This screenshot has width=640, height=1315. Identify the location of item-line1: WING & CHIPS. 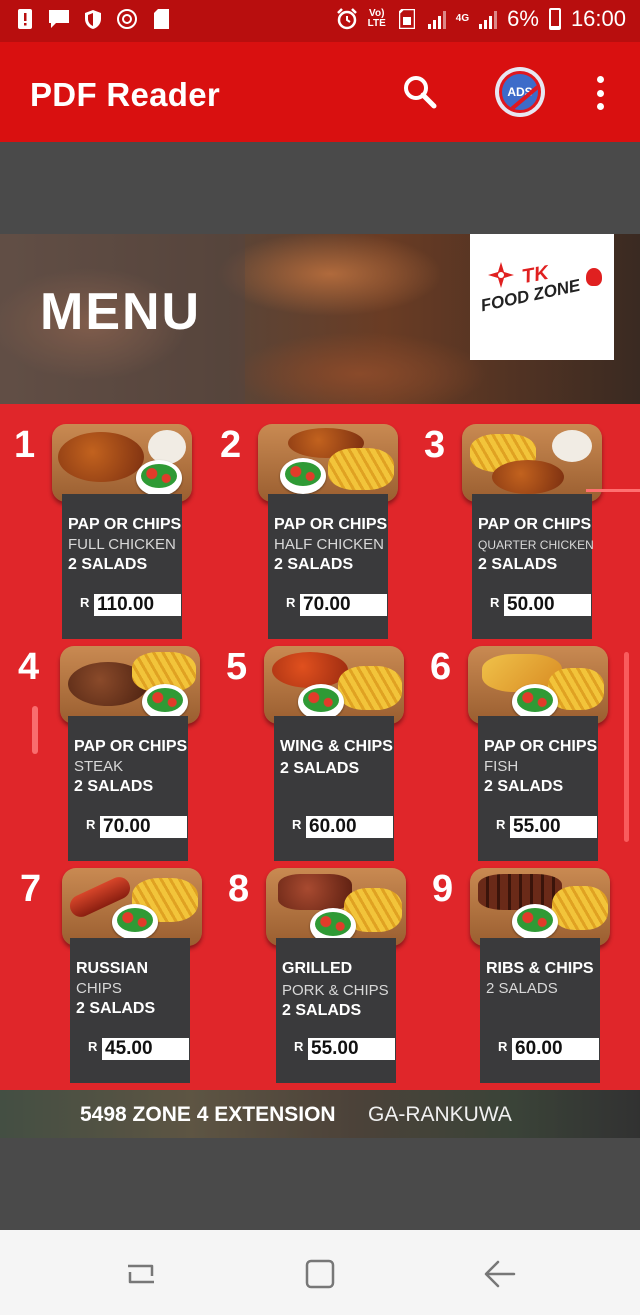
(336, 746).